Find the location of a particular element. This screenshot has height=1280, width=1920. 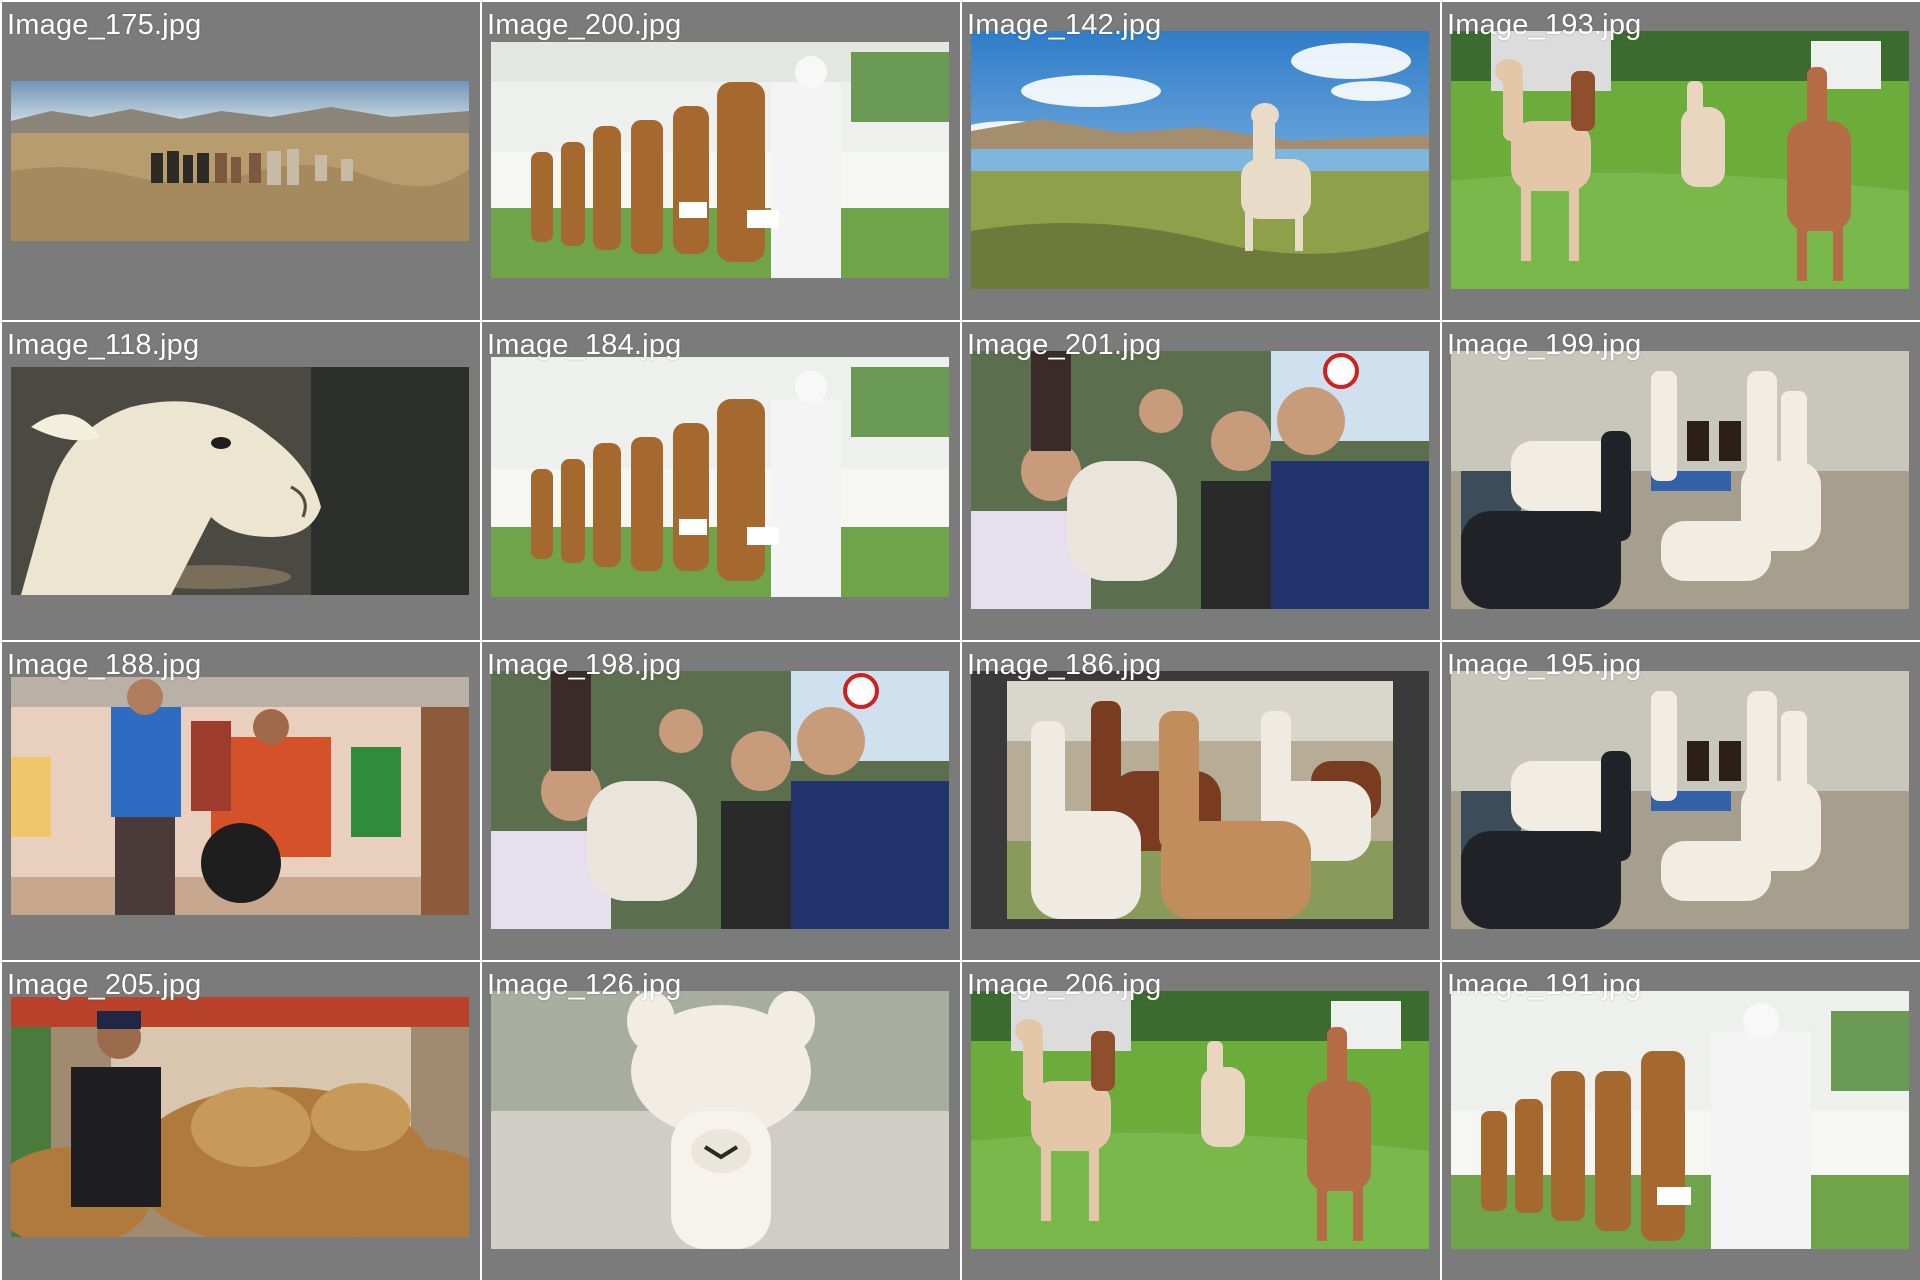

gallery-tile: Image_126.jpg is located at coordinates (721, 1121).